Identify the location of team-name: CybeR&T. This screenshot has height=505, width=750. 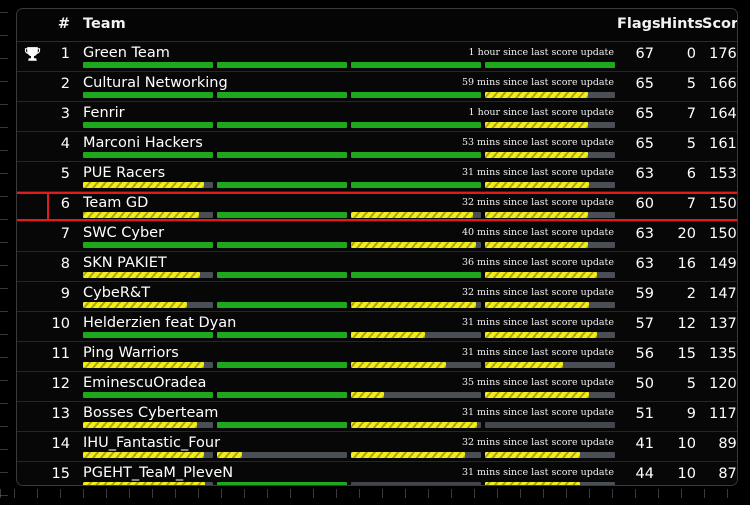
(116, 292).